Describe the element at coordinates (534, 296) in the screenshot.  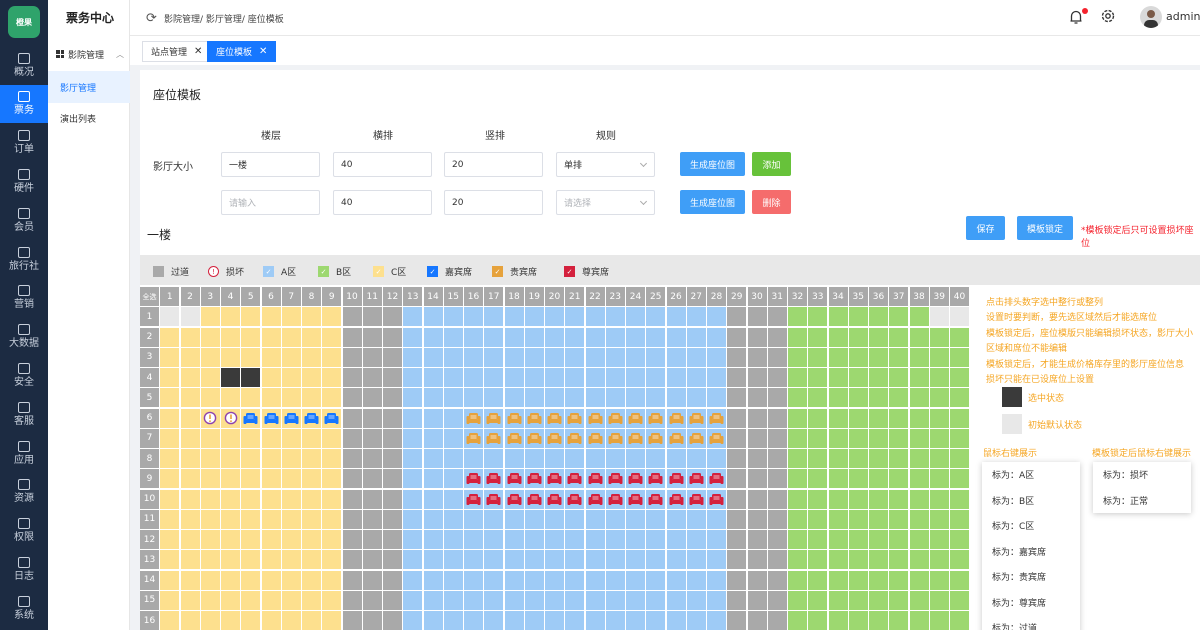
I see `column-header: 19` at that location.